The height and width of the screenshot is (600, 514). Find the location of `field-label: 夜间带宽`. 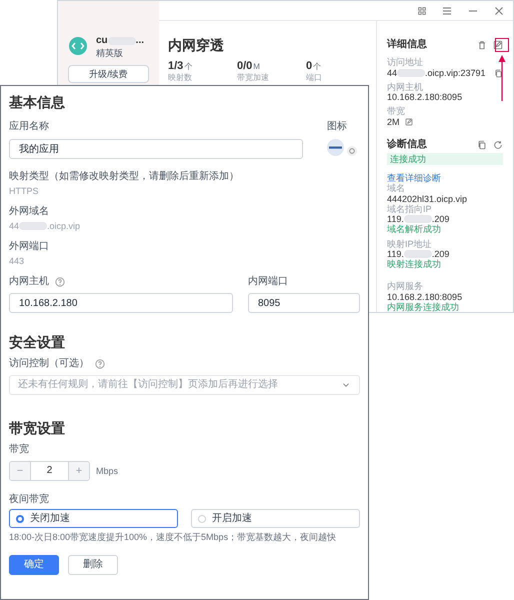

field-label: 夜间带宽 is located at coordinates (29, 500).